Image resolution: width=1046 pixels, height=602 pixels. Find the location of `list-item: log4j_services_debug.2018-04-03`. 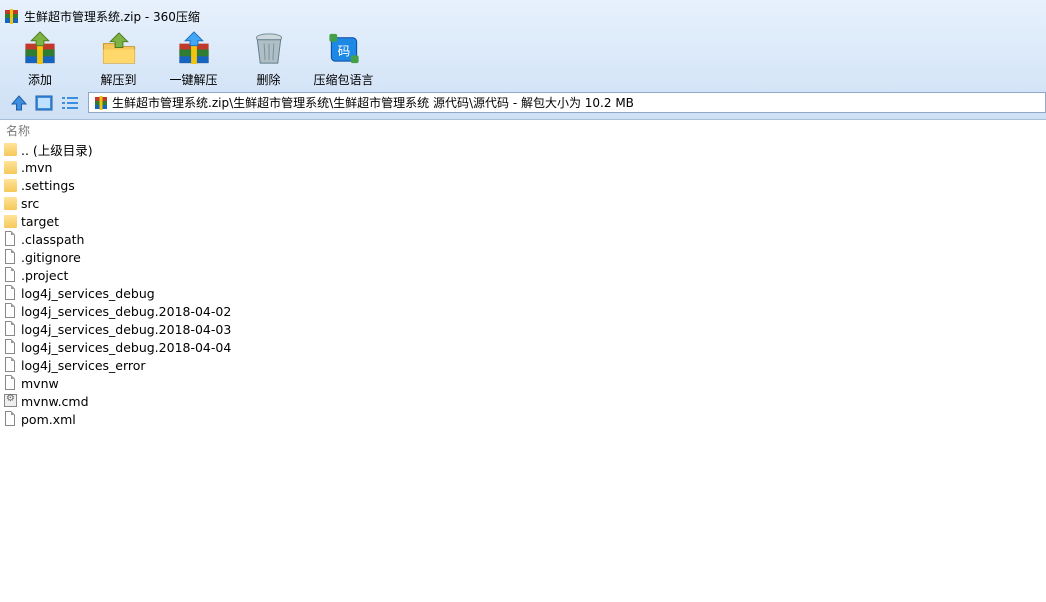

list-item: log4j_services_debug.2018-04-03 is located at coordinates (523, 329).